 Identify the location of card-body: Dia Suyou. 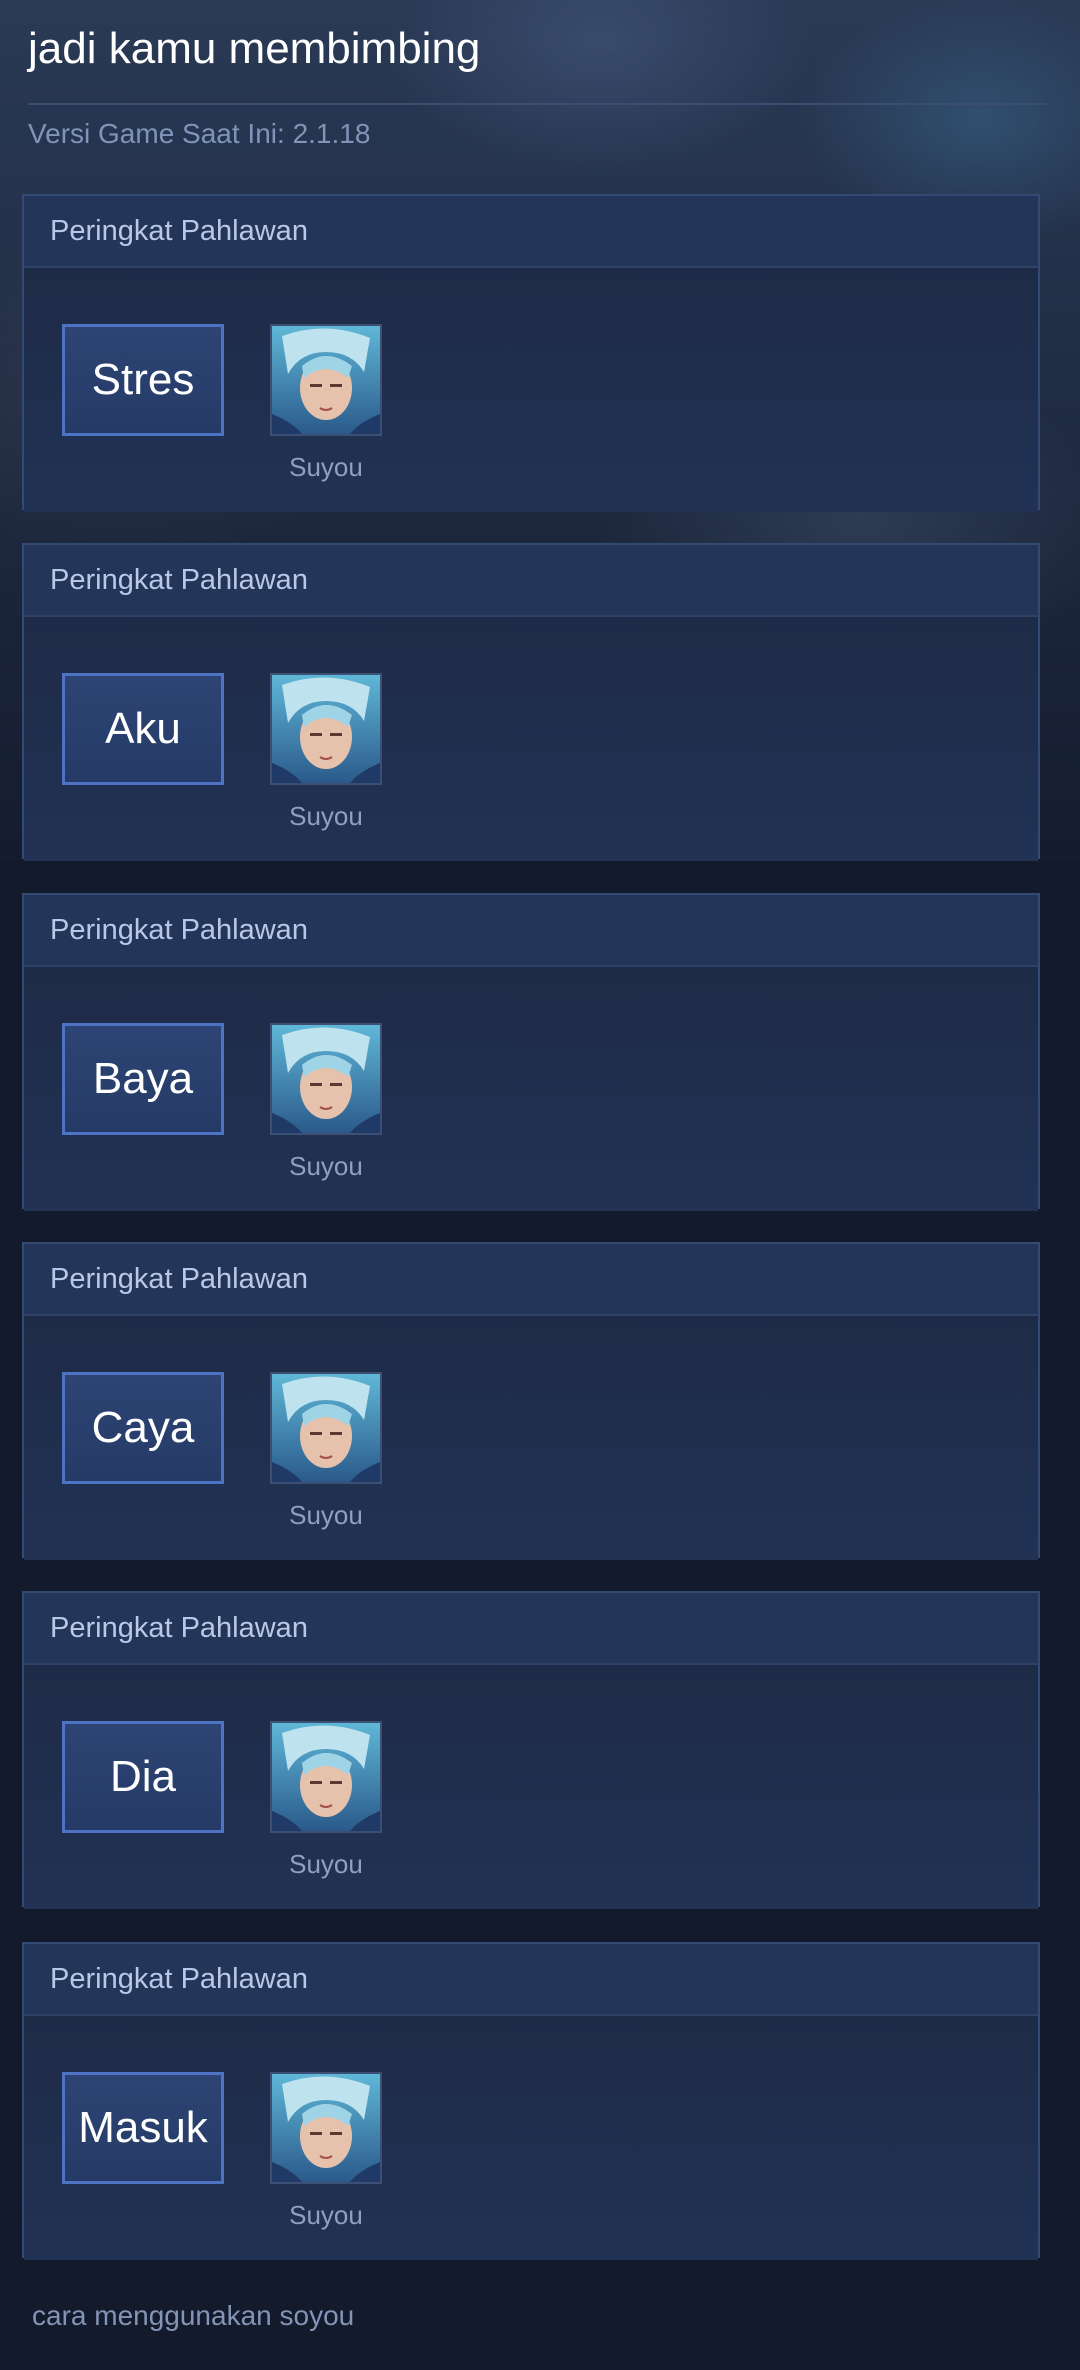
(531, 1787).